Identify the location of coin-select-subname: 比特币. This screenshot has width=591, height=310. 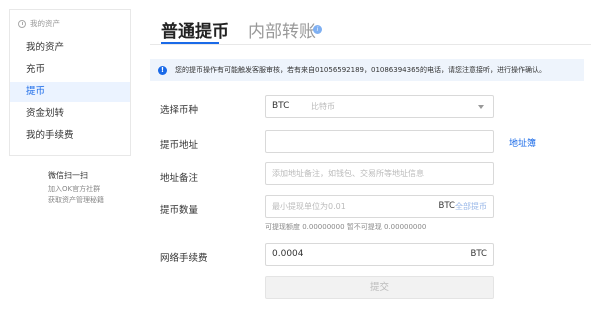
(323, 106).